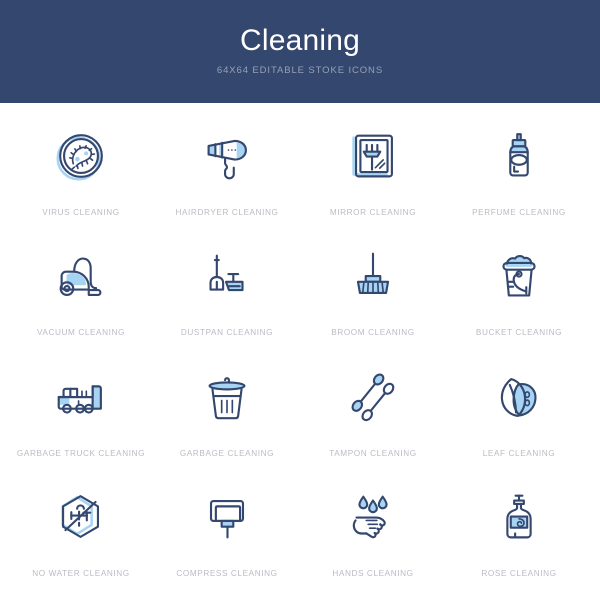 The width and height of the screenshot is (600, 600). What do you see at coordinates (227, 157) in the screenshot?
I see `hairdryer-icon` at bounding box center [227, 157].